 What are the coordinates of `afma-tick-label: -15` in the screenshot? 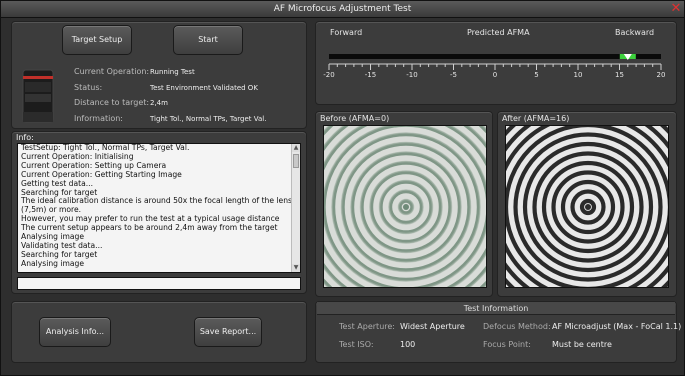 It's located at (370, 75).